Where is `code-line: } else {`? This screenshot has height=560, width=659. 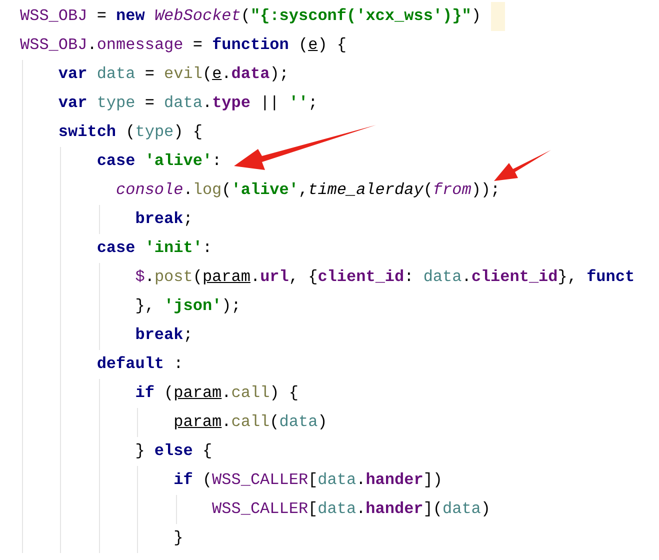 code-line: } else { is located at coordinates (173, 451).